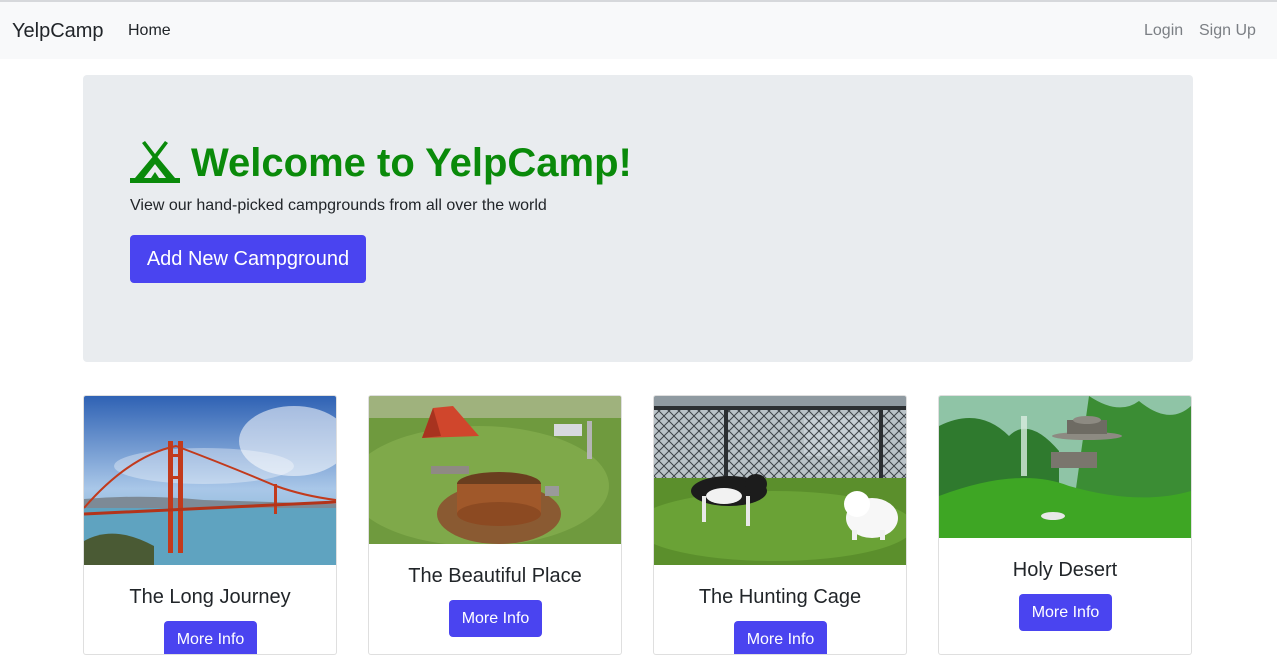 Image resolution: width=1277 pixels, height=655 pixels. I want to click on navbar: YelpCamp Home Login Sign Up, so click(638, 29).